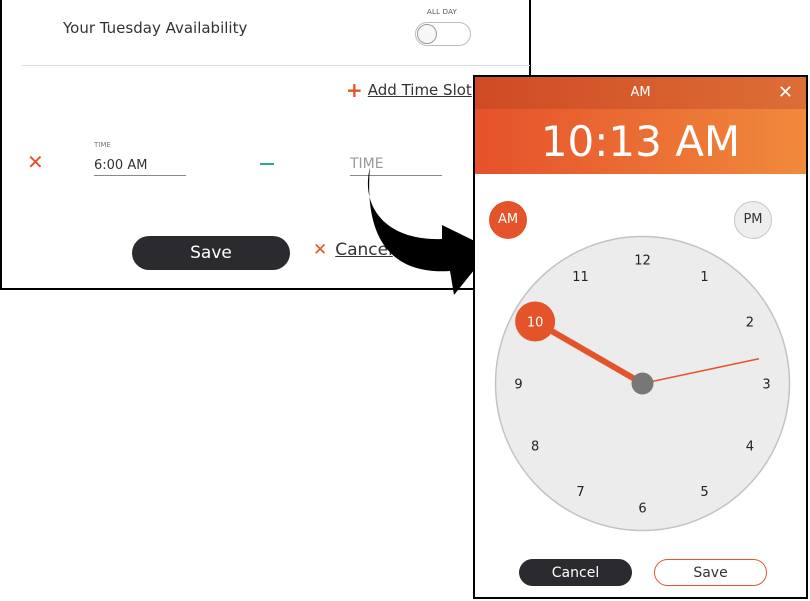 The width and height of the screenshot is (810, 601). I want to click on header-period: AM, so click(640, 92).